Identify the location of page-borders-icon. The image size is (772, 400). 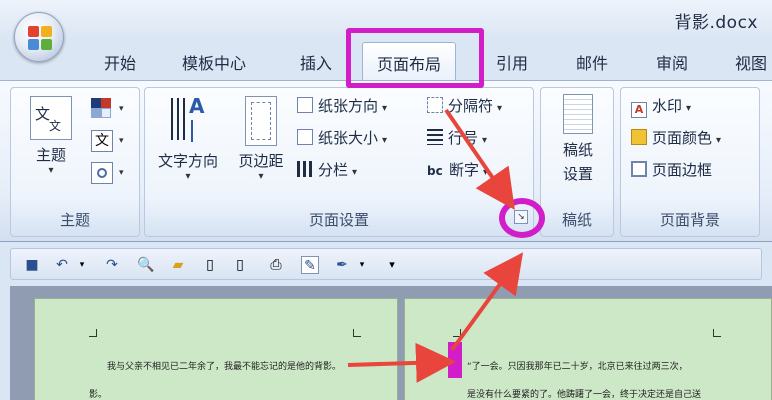
(639, 169).